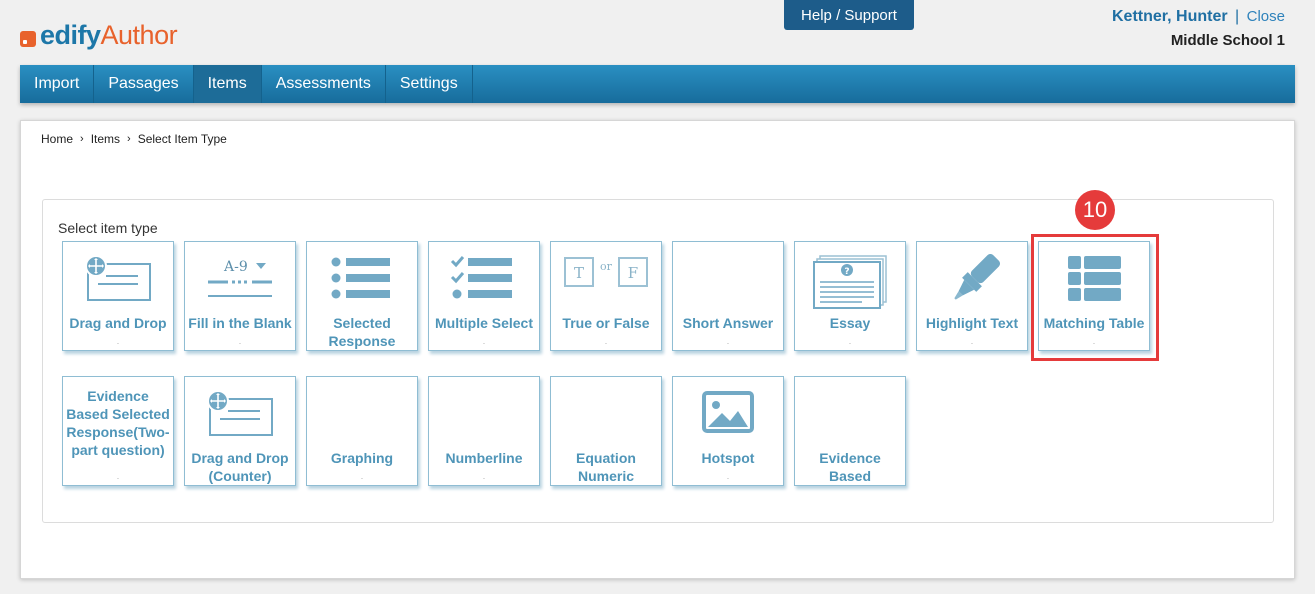  I want to click on tile-graphing: Graphing ., so click(362, 431).